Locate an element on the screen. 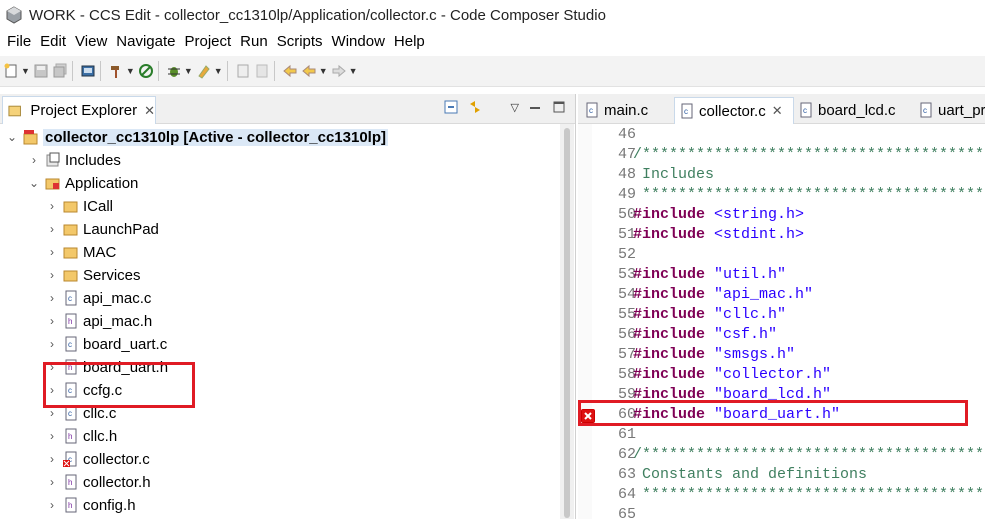 This screenshot has width=985, height=523. tab-board-lcd-c: c board_lcd.c is located at coordinates (847, 110).